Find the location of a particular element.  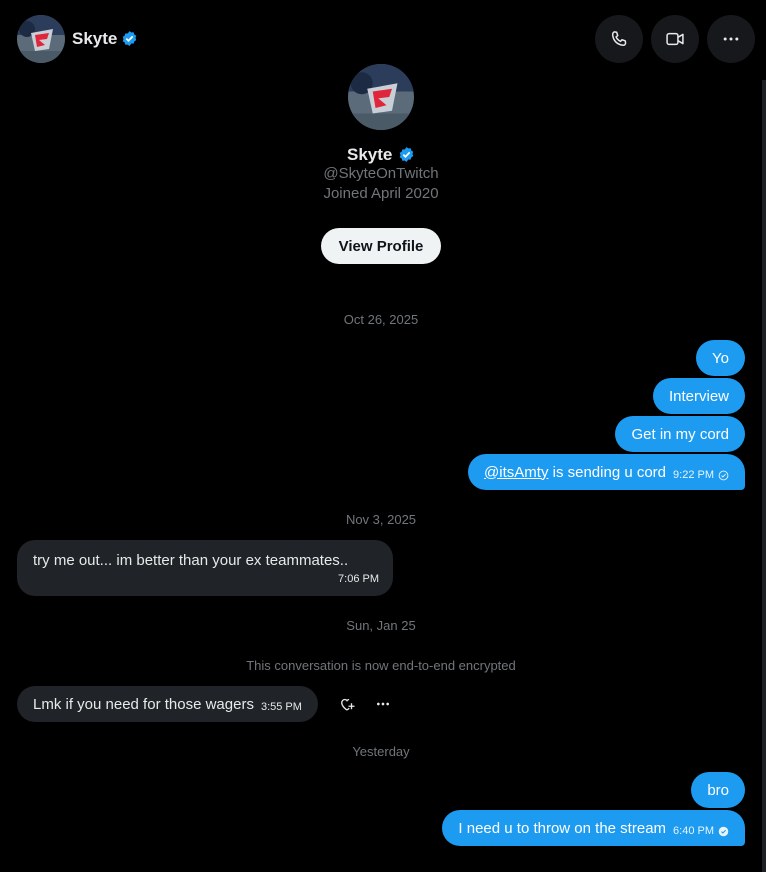

profile-name: Skyte is located at coordinates (370, 154).